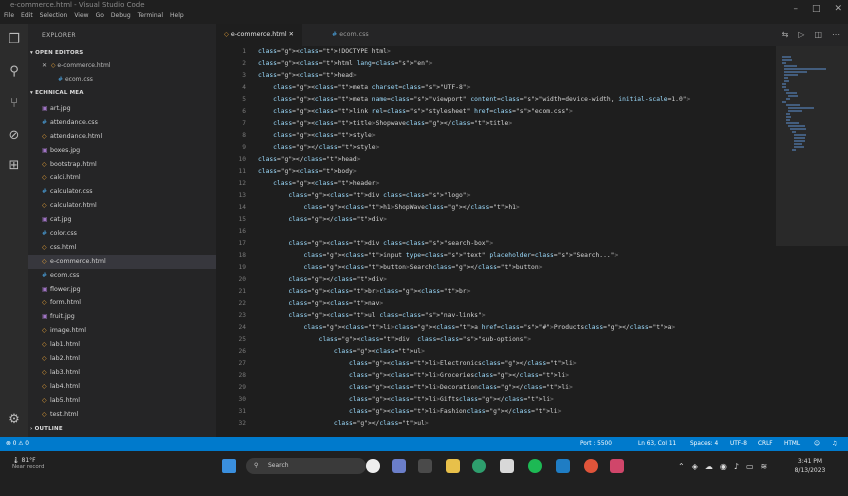 This screenshot has width=848, height=496. What do you see at coordinates (14, 136) in the screenshot?
I see `debug-icon: ⊘` at bounding box center [14, 136].